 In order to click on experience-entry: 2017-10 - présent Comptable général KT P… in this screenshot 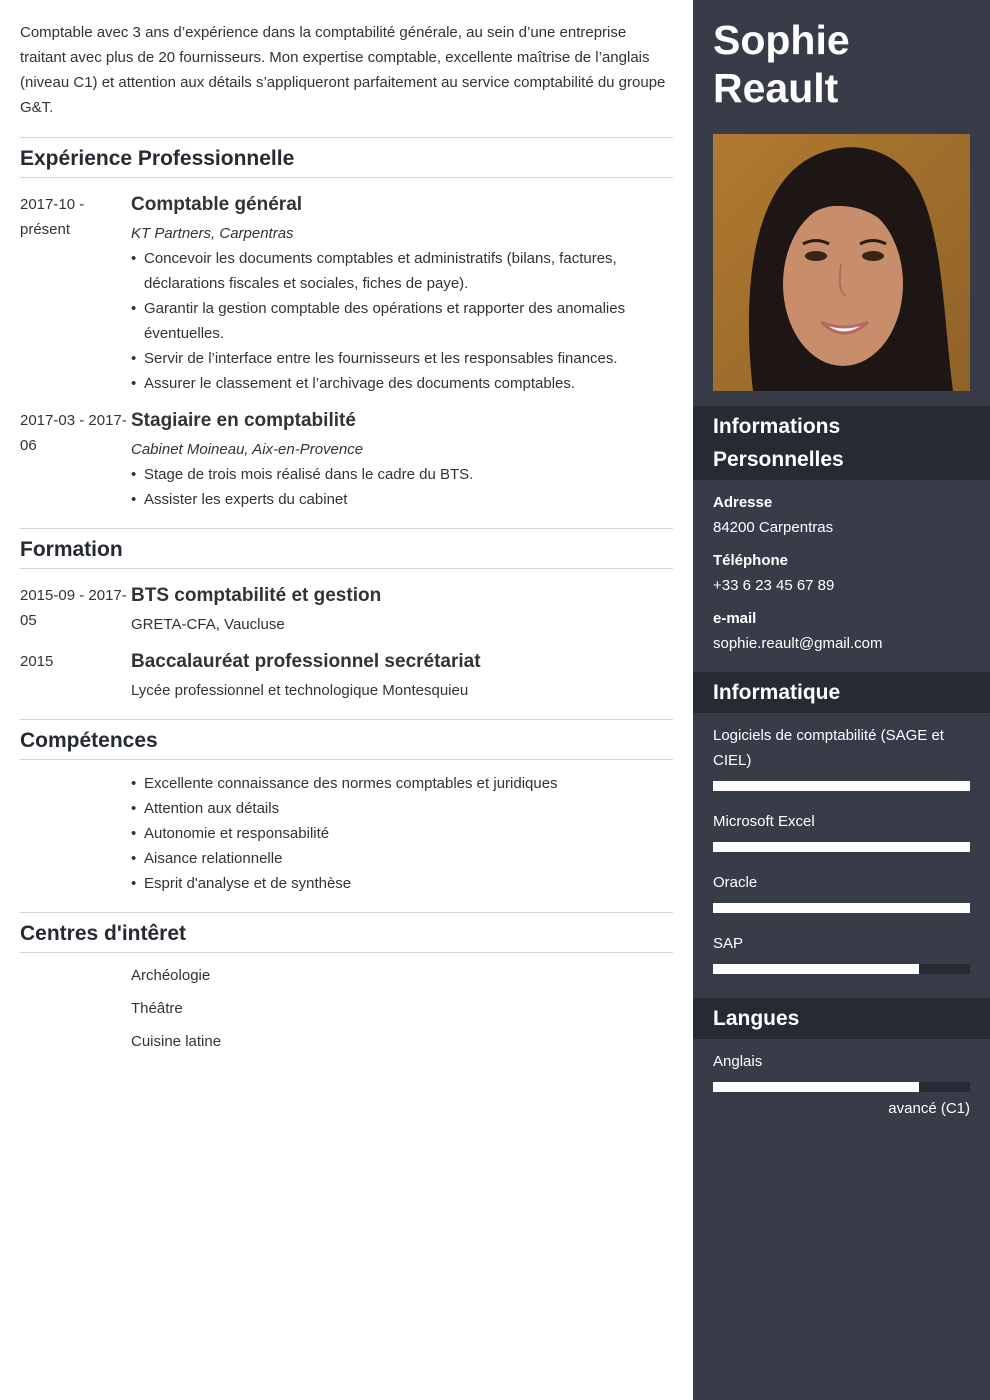, I will do `click(346, 294)`.